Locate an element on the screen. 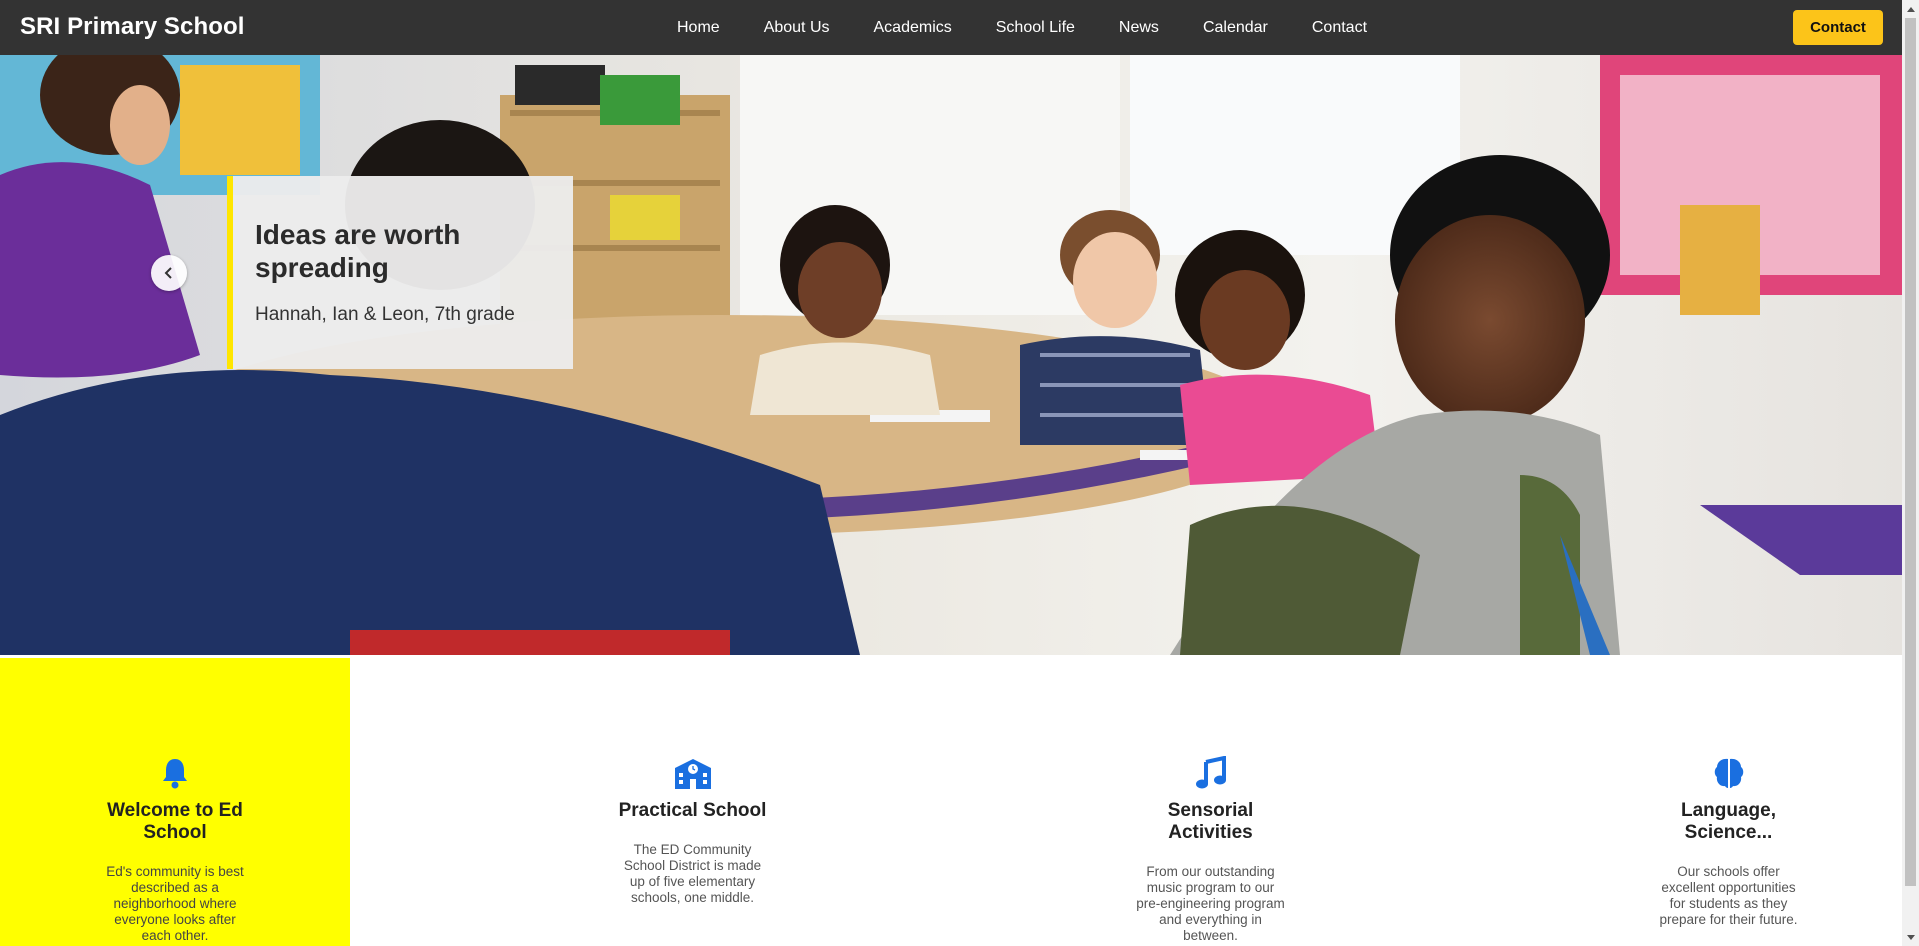  feature-title: Sensorial Activities is located at coordinates (1210, 821).